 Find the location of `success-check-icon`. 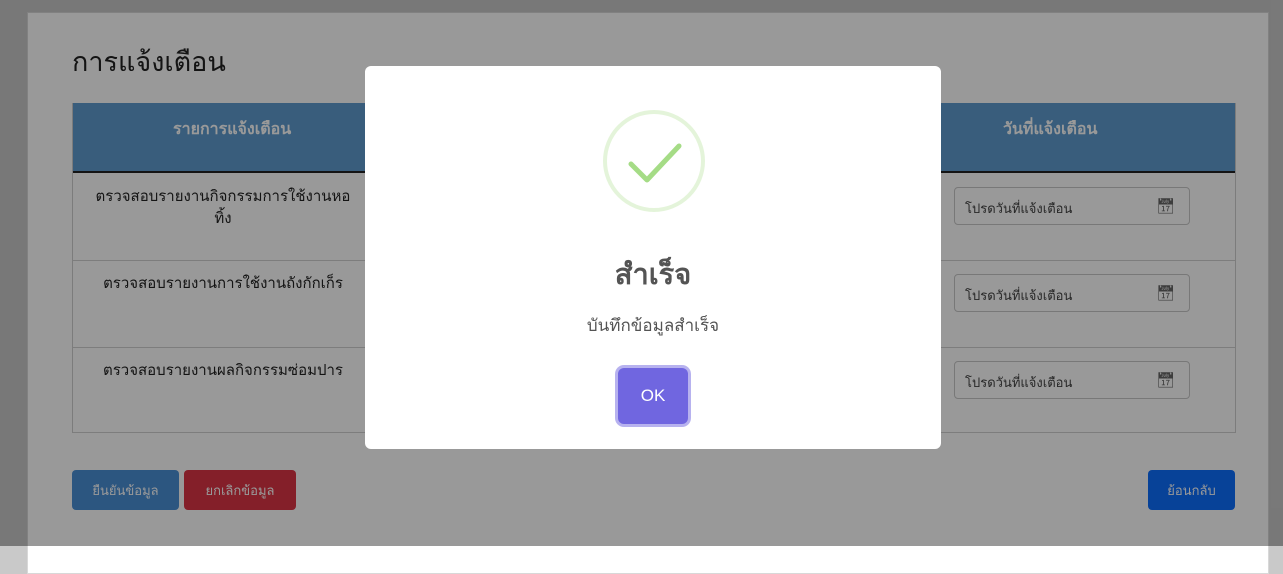

success-check-icon is located at coordinates (654, 161).